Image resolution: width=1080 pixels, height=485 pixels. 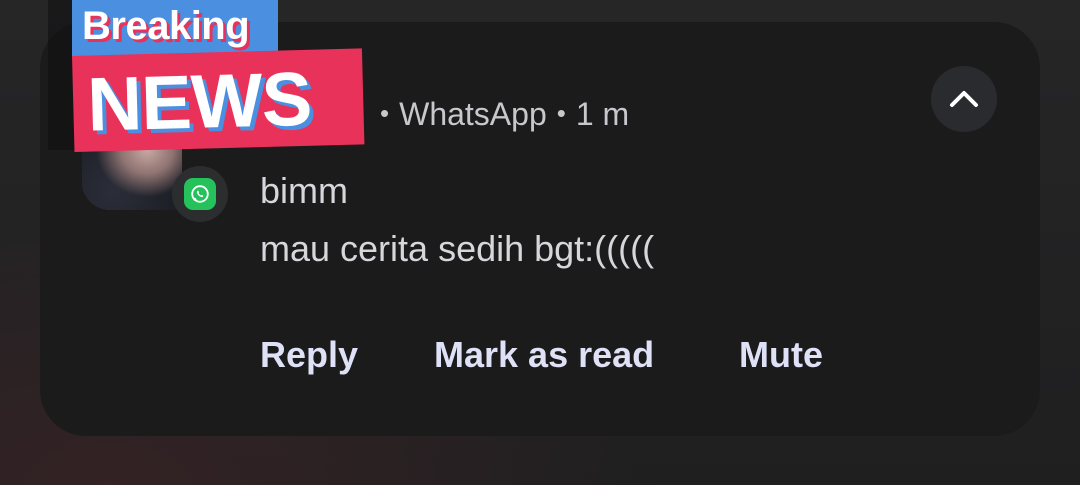 I want to click on notification-meta: • WhatsApp • 1 m, so click(x=504, y=114).